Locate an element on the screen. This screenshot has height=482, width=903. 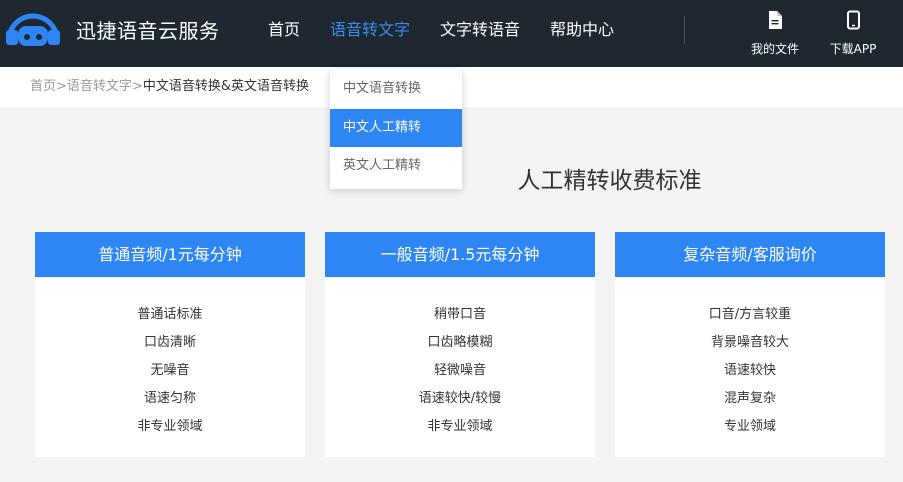
dropdown-item-chinese-manual: 中文人工精转 is located at coordinates (396, 128).